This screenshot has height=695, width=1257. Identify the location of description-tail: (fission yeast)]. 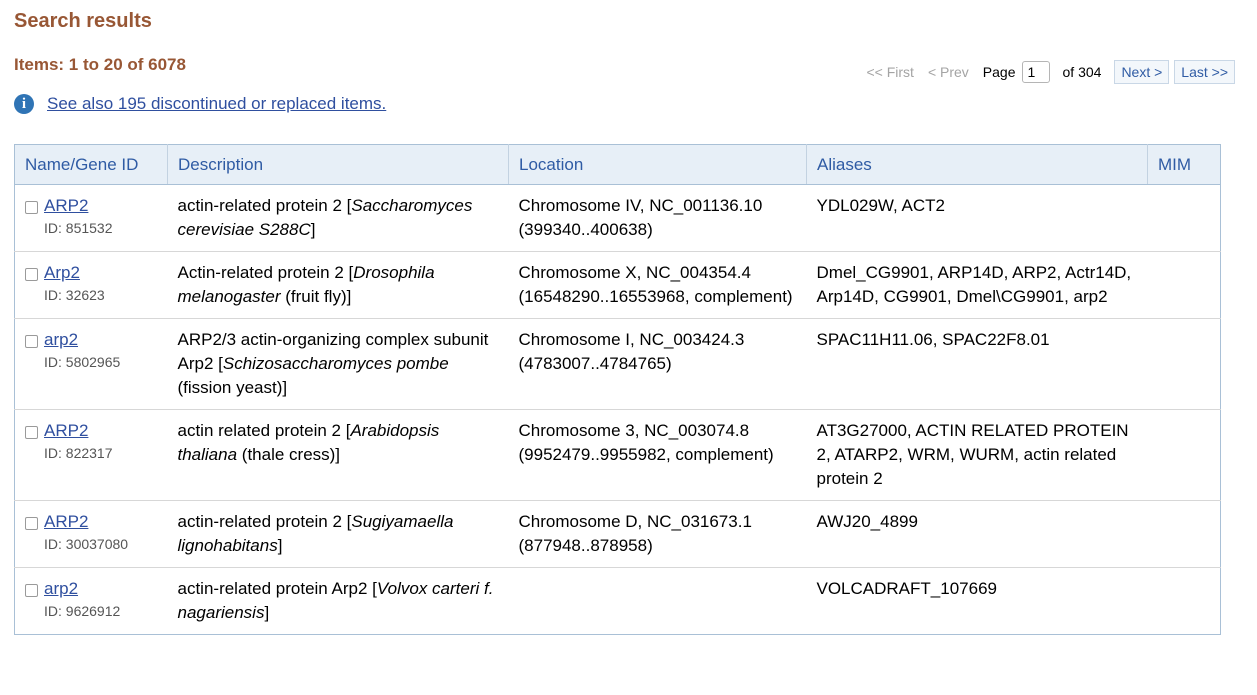
(232, 387).